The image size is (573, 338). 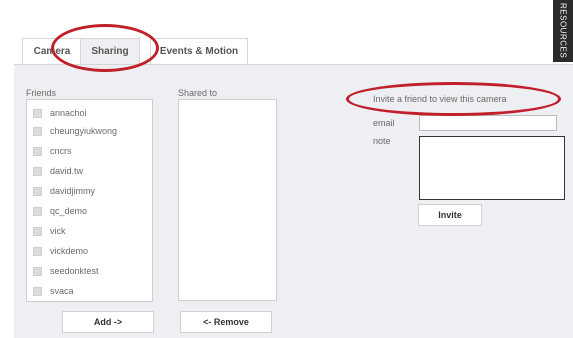 What do you see at coordinates (226, 322) in the screenshot?
I see `remove-button: <- Remove` at bounding box center [226, 322].